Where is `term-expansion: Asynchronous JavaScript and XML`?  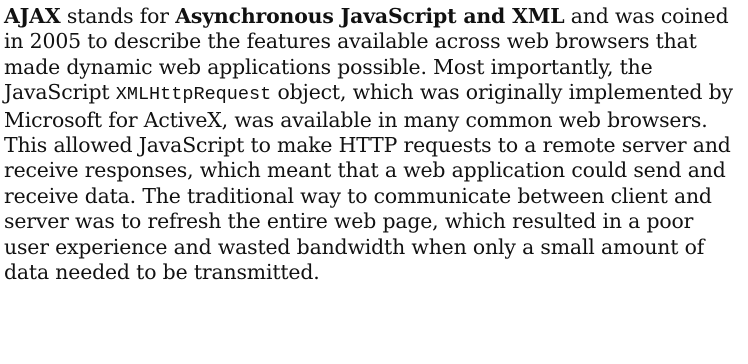
term-expansion: Asynchronous JavaScript and XML is located at coordinates (370, 16).